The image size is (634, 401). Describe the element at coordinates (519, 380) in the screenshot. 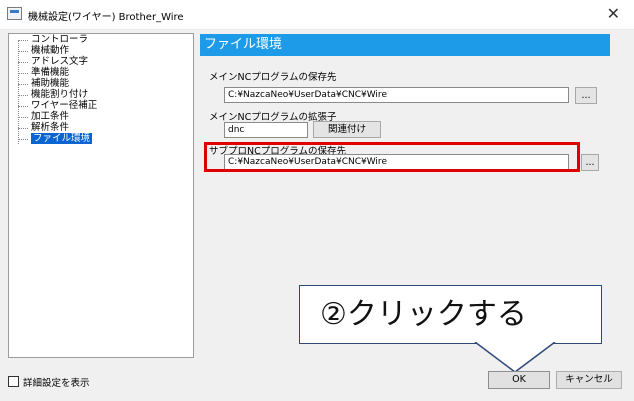

I see `ok-button: OK` at that location.